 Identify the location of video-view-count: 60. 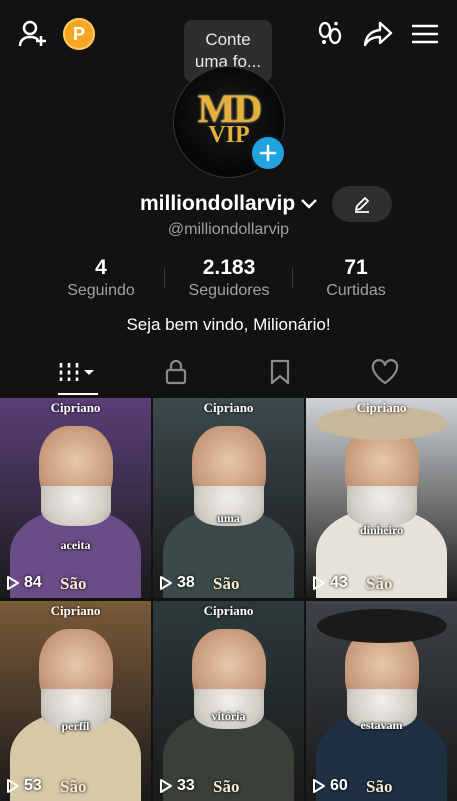
(339, 785).